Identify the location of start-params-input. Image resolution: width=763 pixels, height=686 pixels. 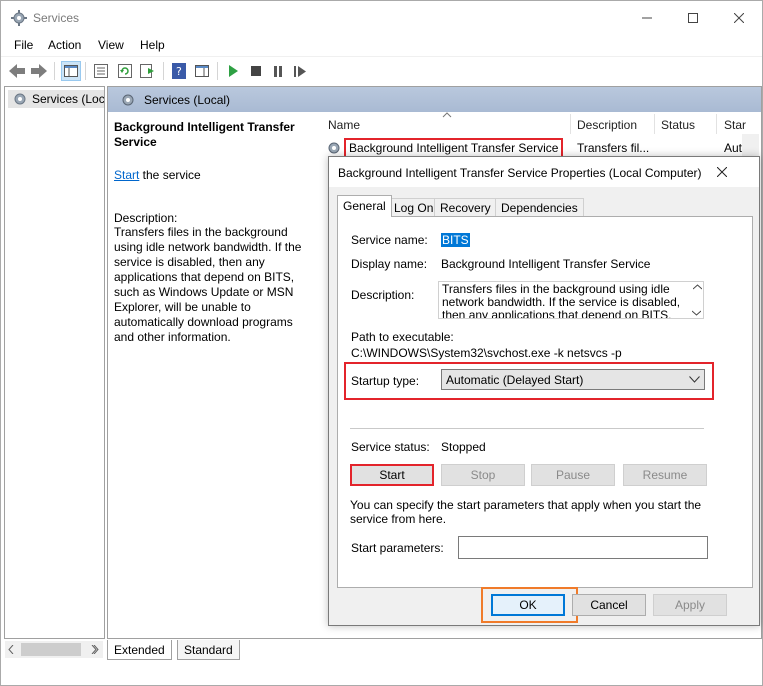
(583, 547).